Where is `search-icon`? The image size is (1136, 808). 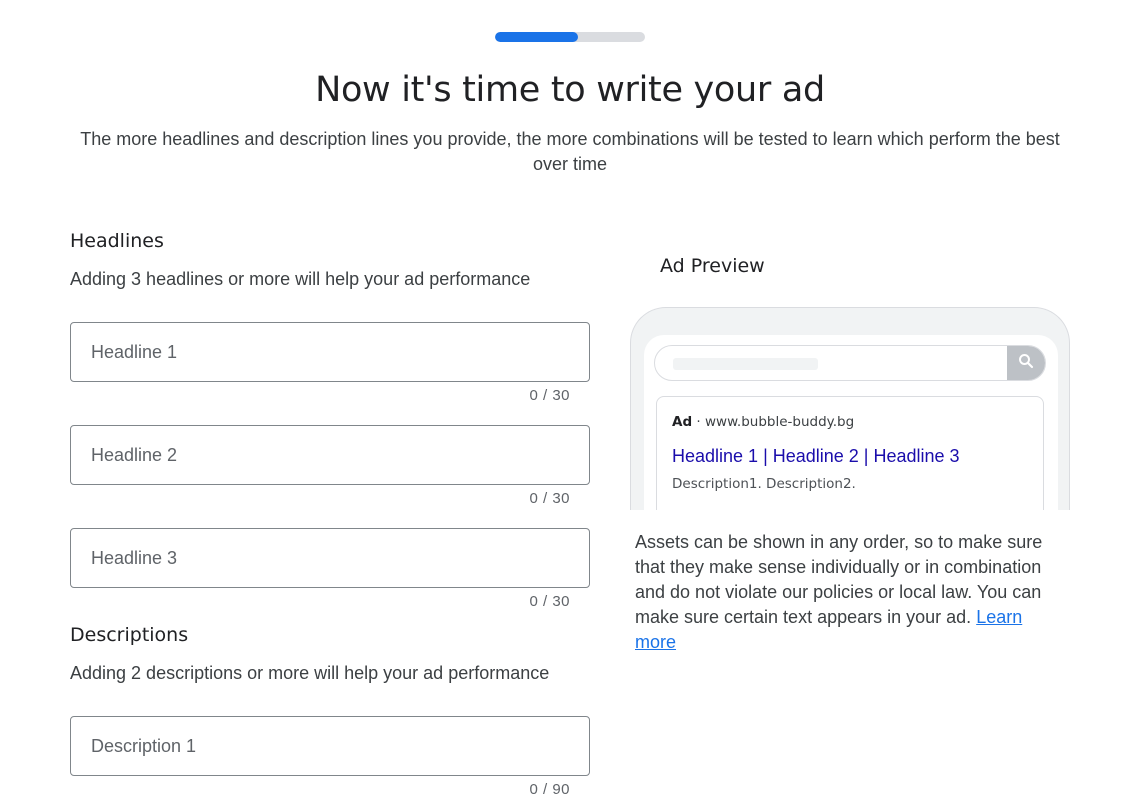 search-icon is located at coordinates (1026, 363).